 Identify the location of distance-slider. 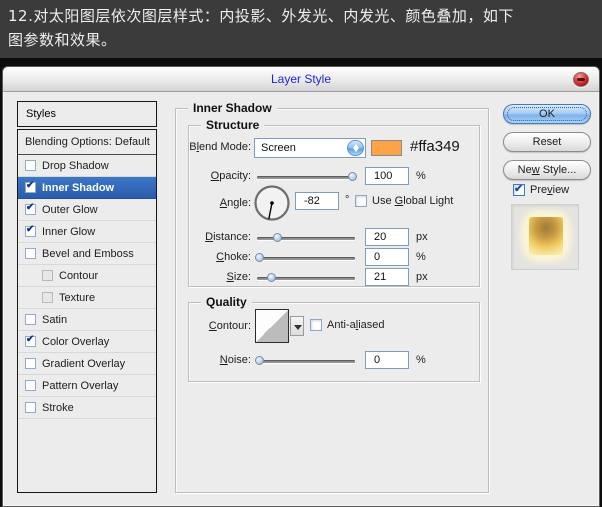
(306, 237).